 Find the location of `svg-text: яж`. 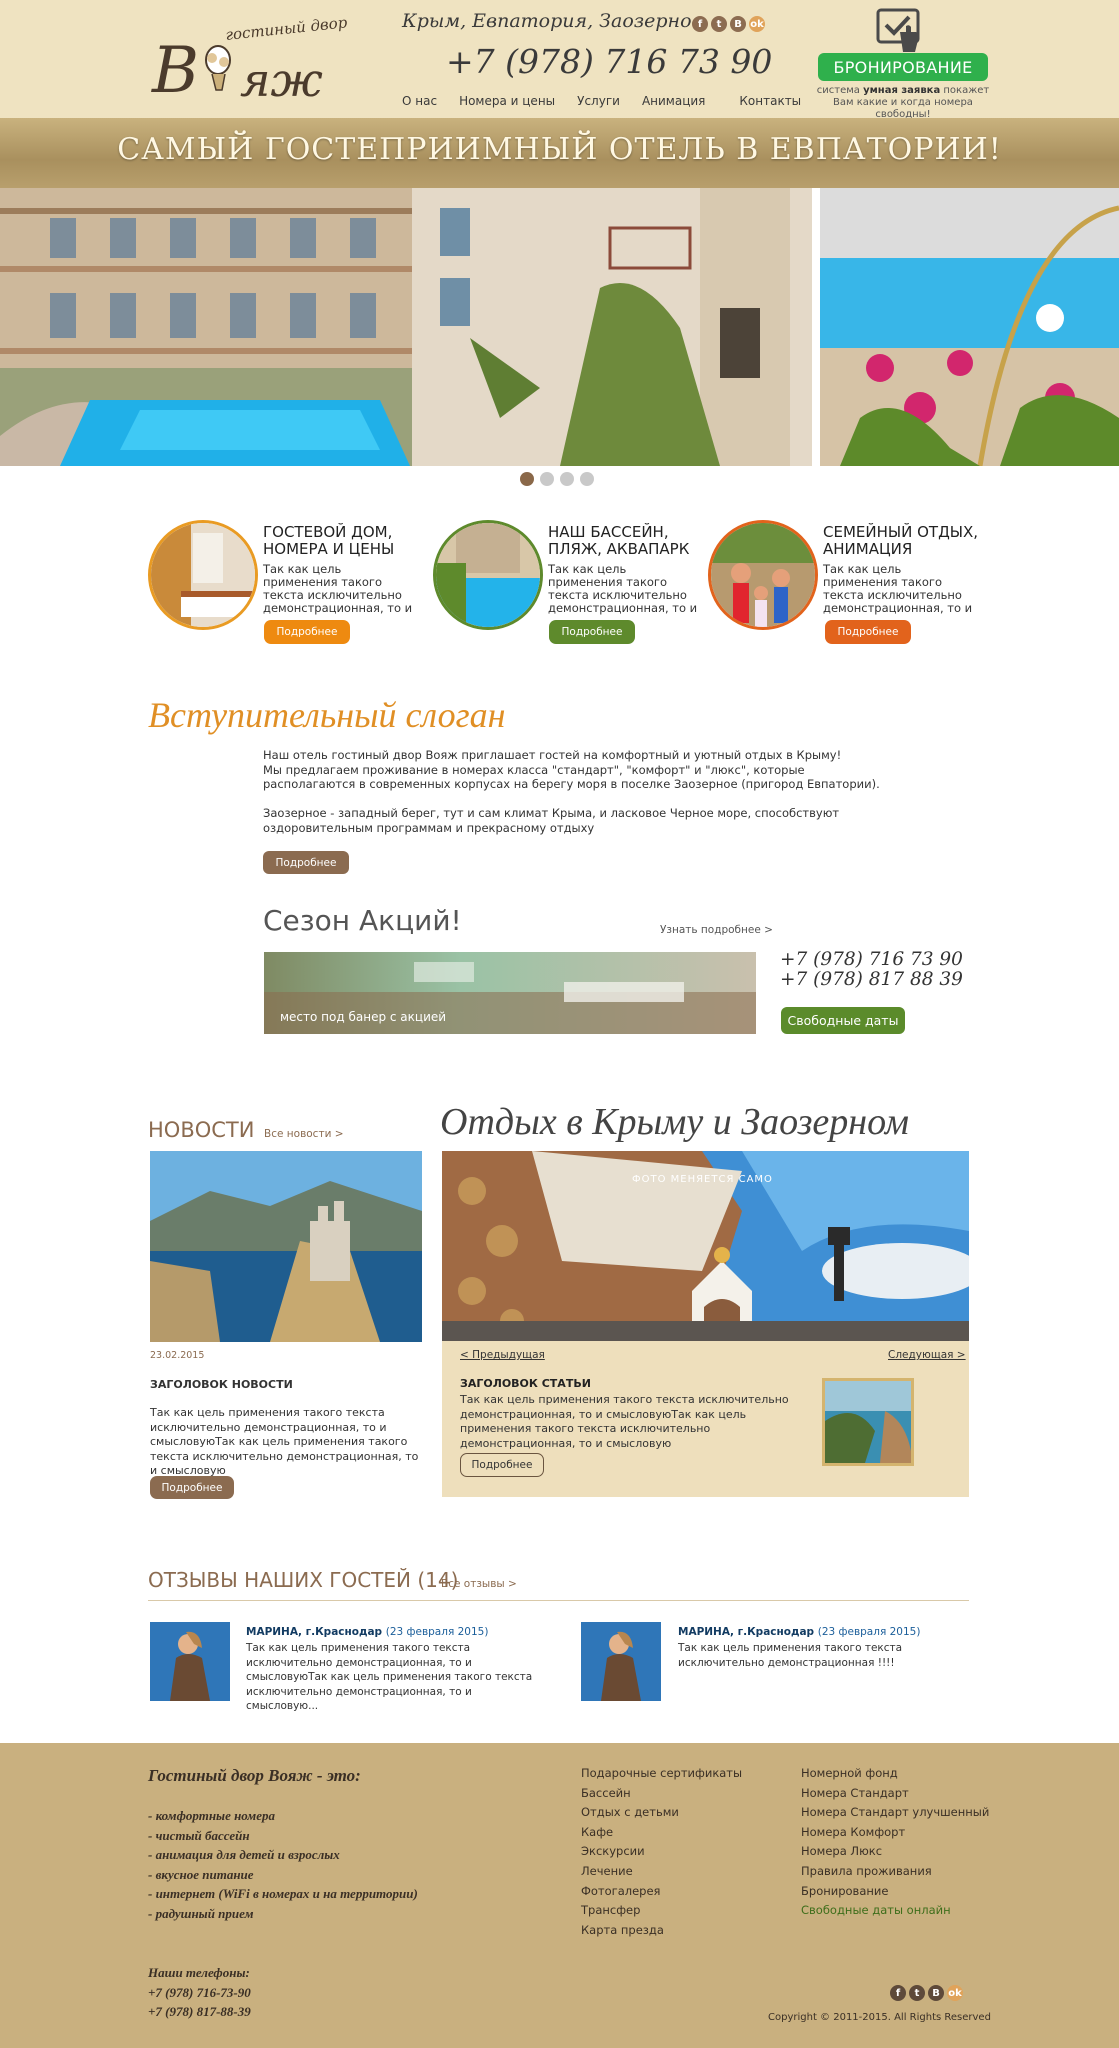

svg-text: яж is located at coordinates (281, 79).